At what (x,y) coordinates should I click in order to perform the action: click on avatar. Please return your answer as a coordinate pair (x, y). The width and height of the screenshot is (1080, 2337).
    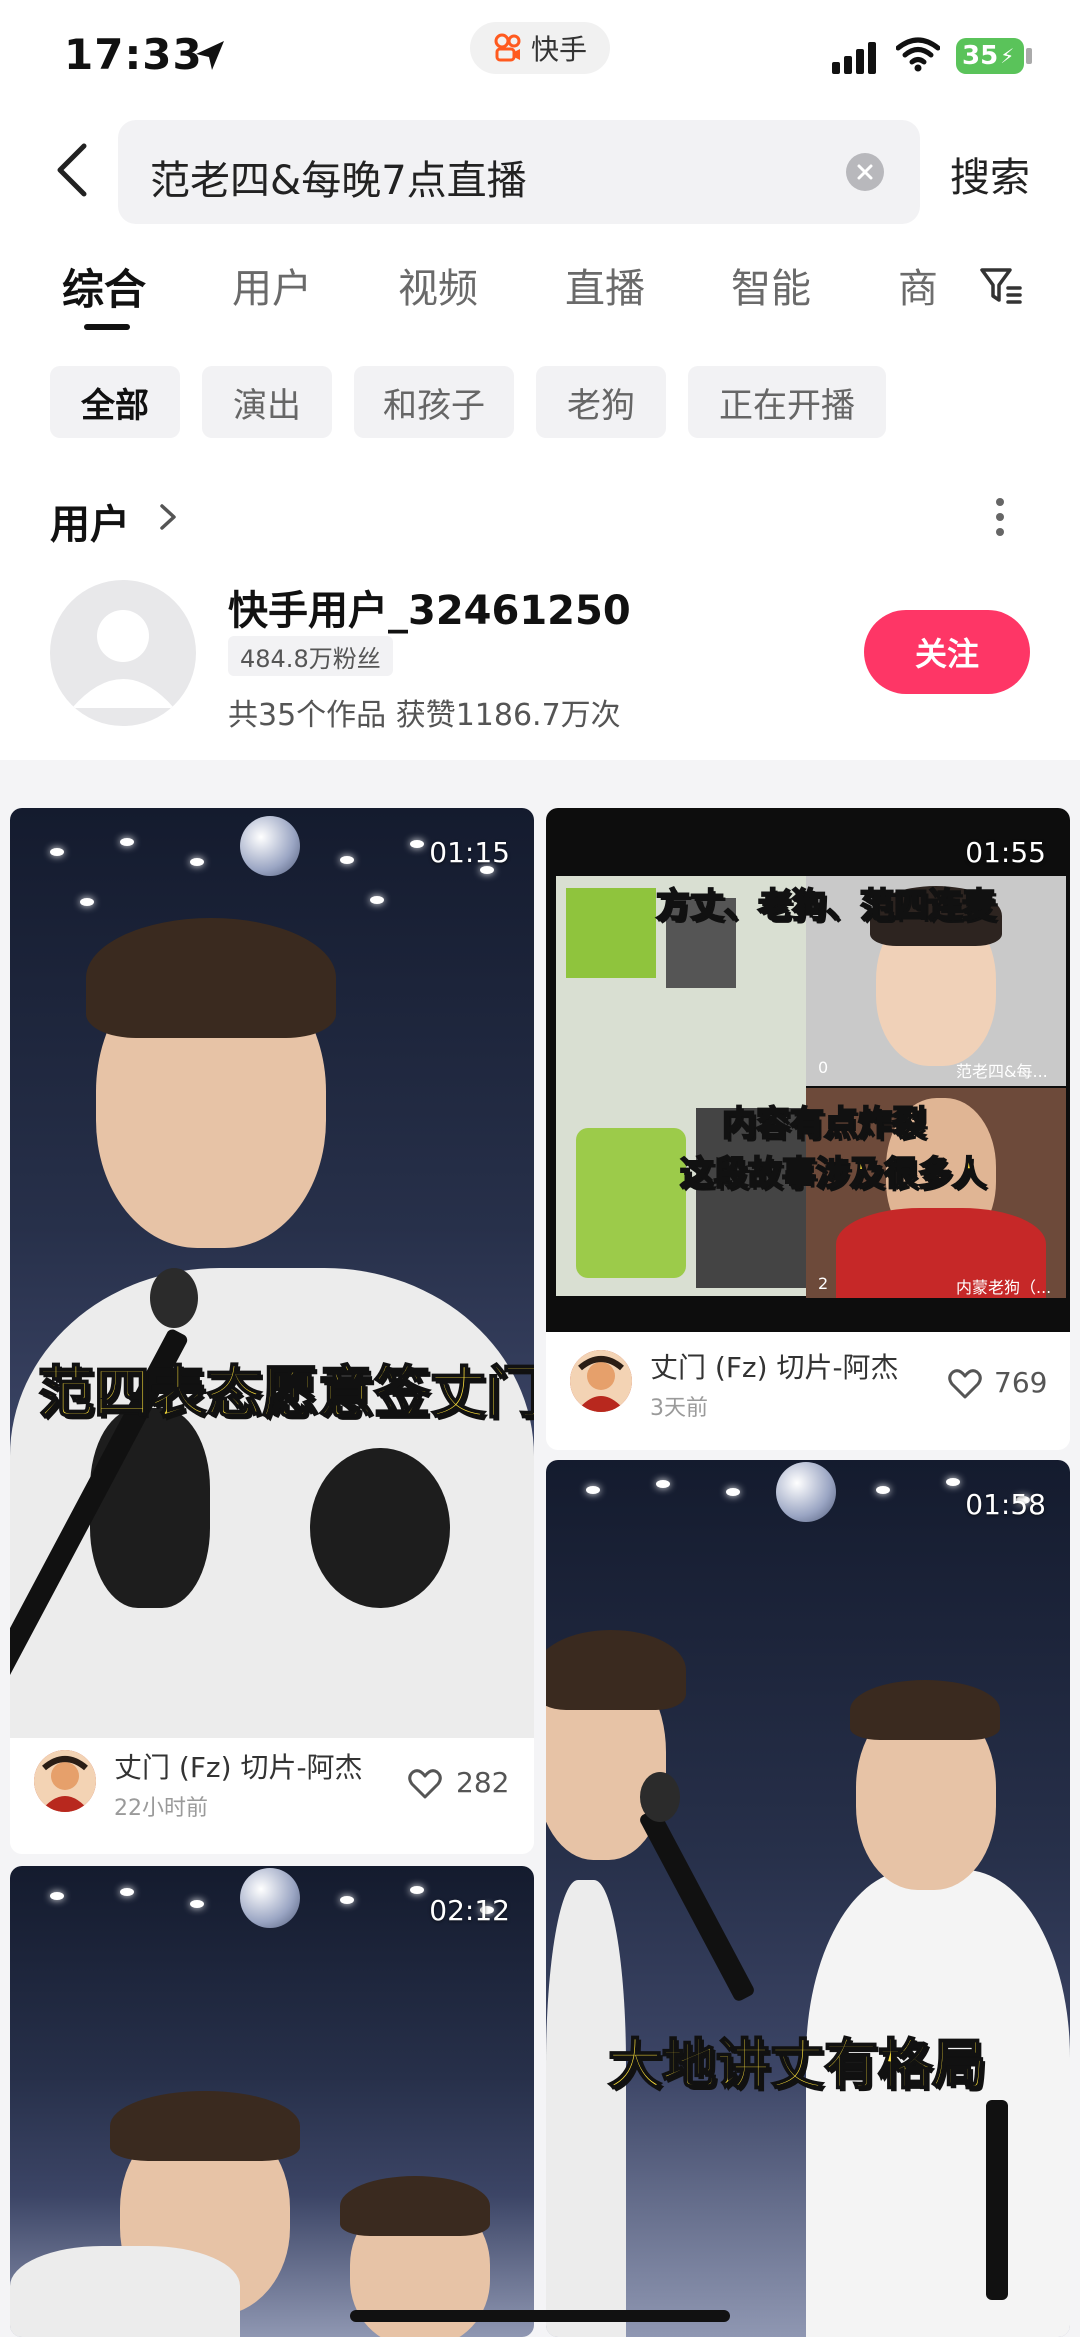
    Looking at the image, I should click on (123, 653).